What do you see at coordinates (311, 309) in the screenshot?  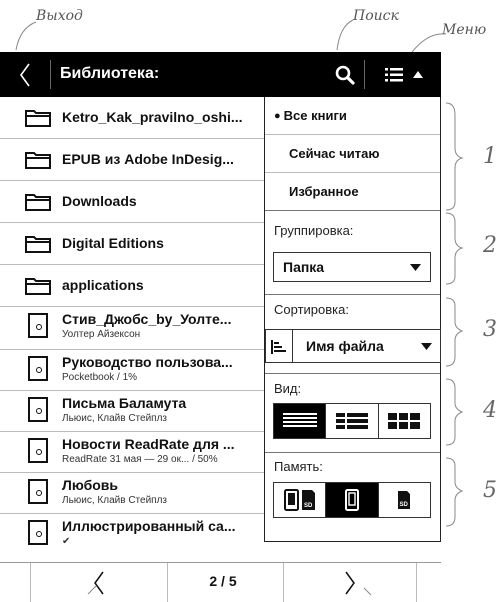 I see `sorting-label: Сортировка:` at bounding box center [311, 309].